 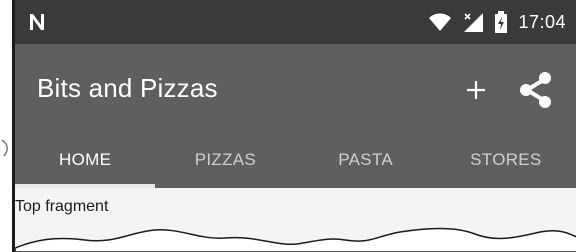 I want to click on share-icon, so click(x=535, y=90).